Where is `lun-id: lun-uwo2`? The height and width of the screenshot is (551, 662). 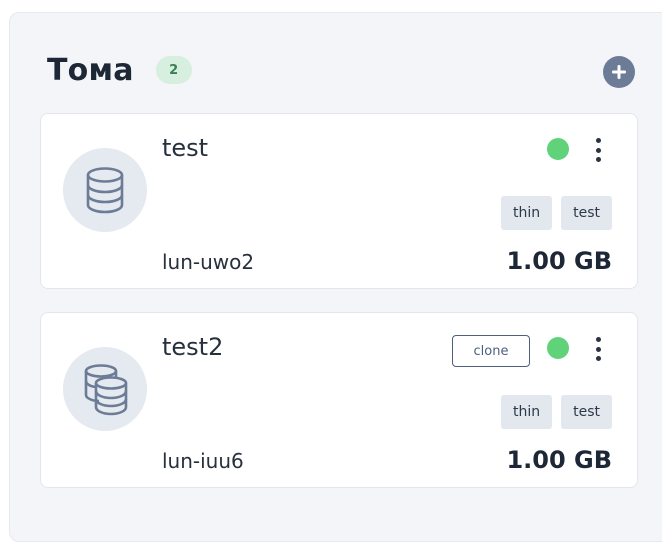
lun-id: lun-uwo2 is located at coordinates (208, 262).